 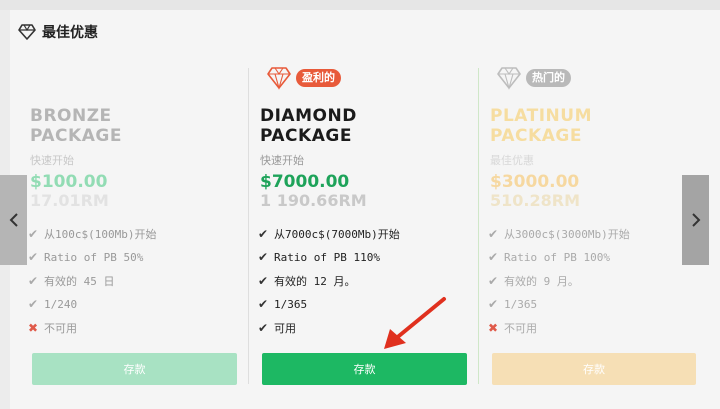 I want to click on feature-item: ✔ 从100c$(100Mb)开始, so click(x=92, y=233).